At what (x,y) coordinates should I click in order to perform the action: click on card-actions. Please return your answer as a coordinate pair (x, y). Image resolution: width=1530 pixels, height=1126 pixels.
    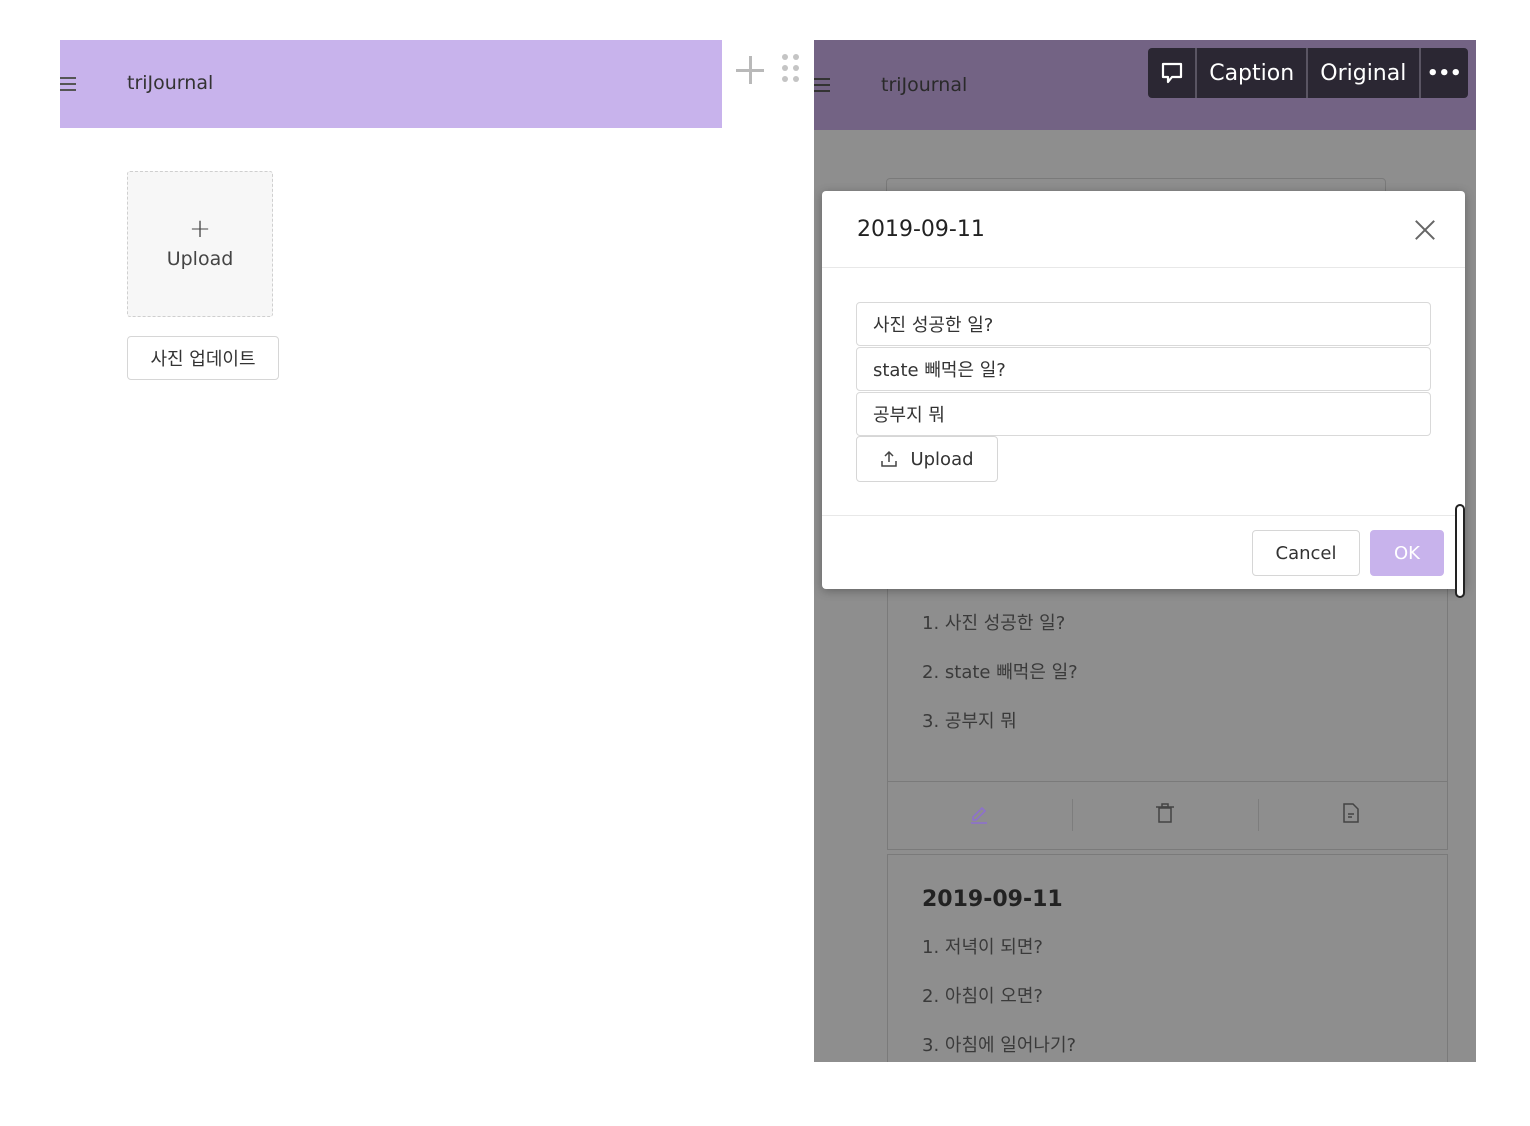
    Looking at the image, I should click on (1167, 814).